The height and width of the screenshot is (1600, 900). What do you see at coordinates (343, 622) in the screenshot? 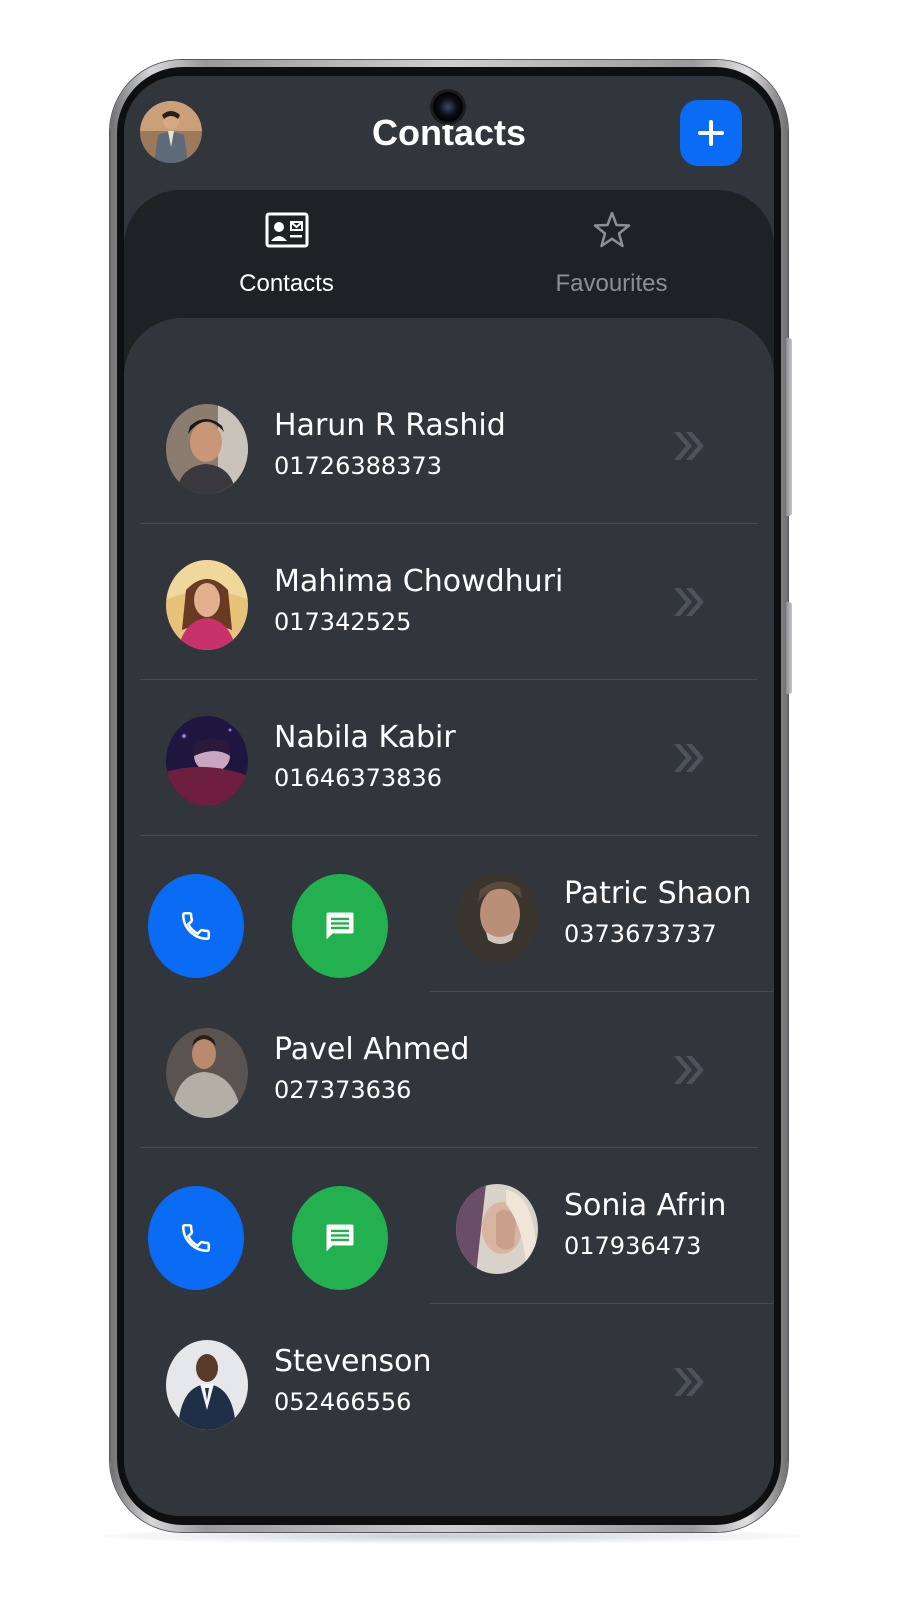
I see `contact-phone: 017342525` at bounding box center [343, 622].